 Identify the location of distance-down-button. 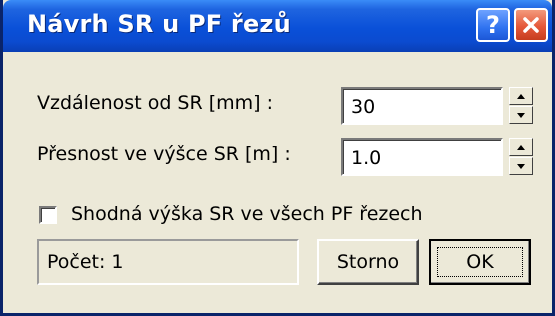
(521, 115).